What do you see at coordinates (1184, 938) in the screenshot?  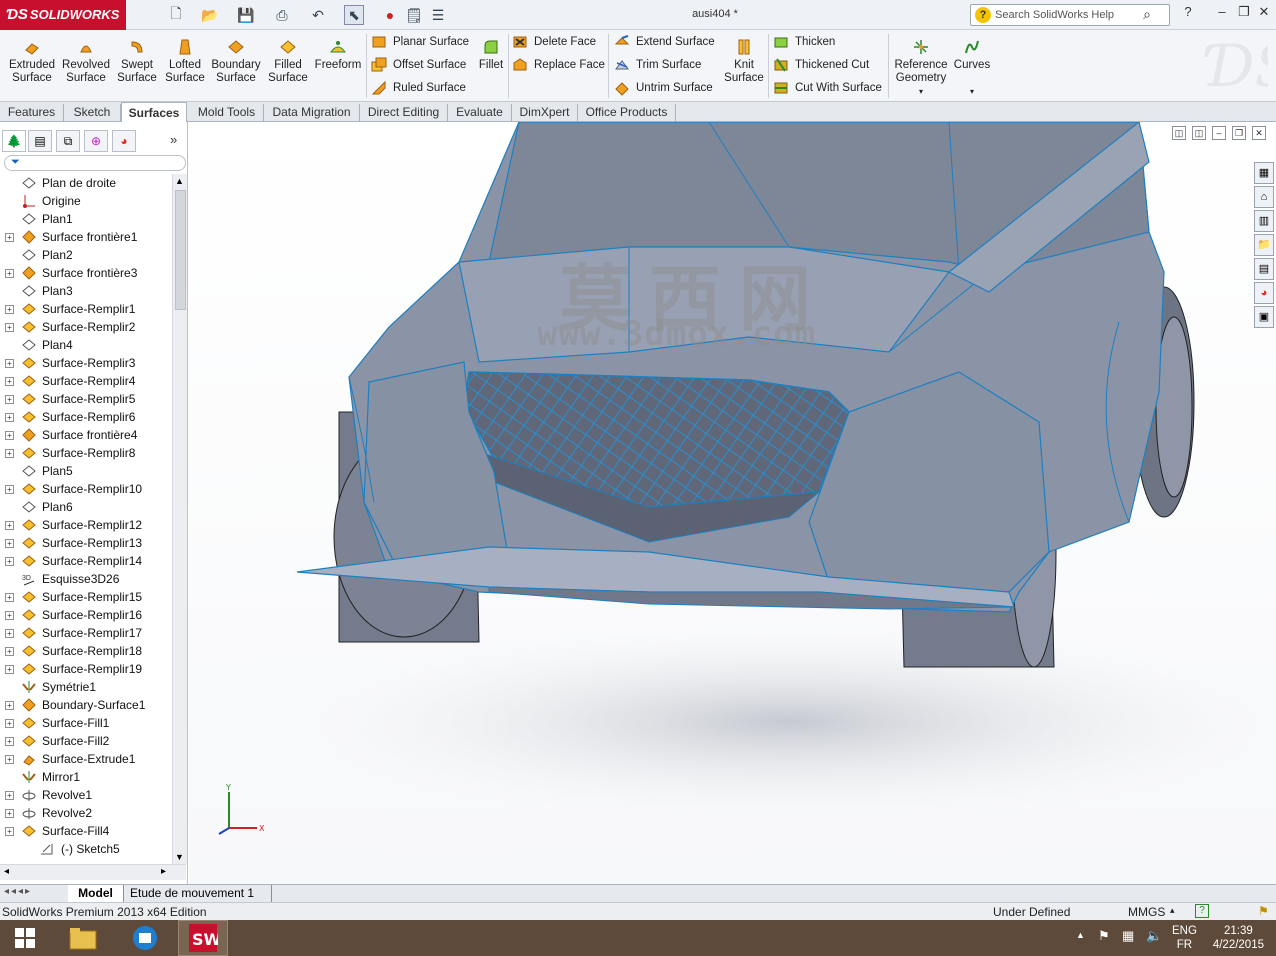 I see `language-indicator: ENG FR` at bounding box center [1184, 938].